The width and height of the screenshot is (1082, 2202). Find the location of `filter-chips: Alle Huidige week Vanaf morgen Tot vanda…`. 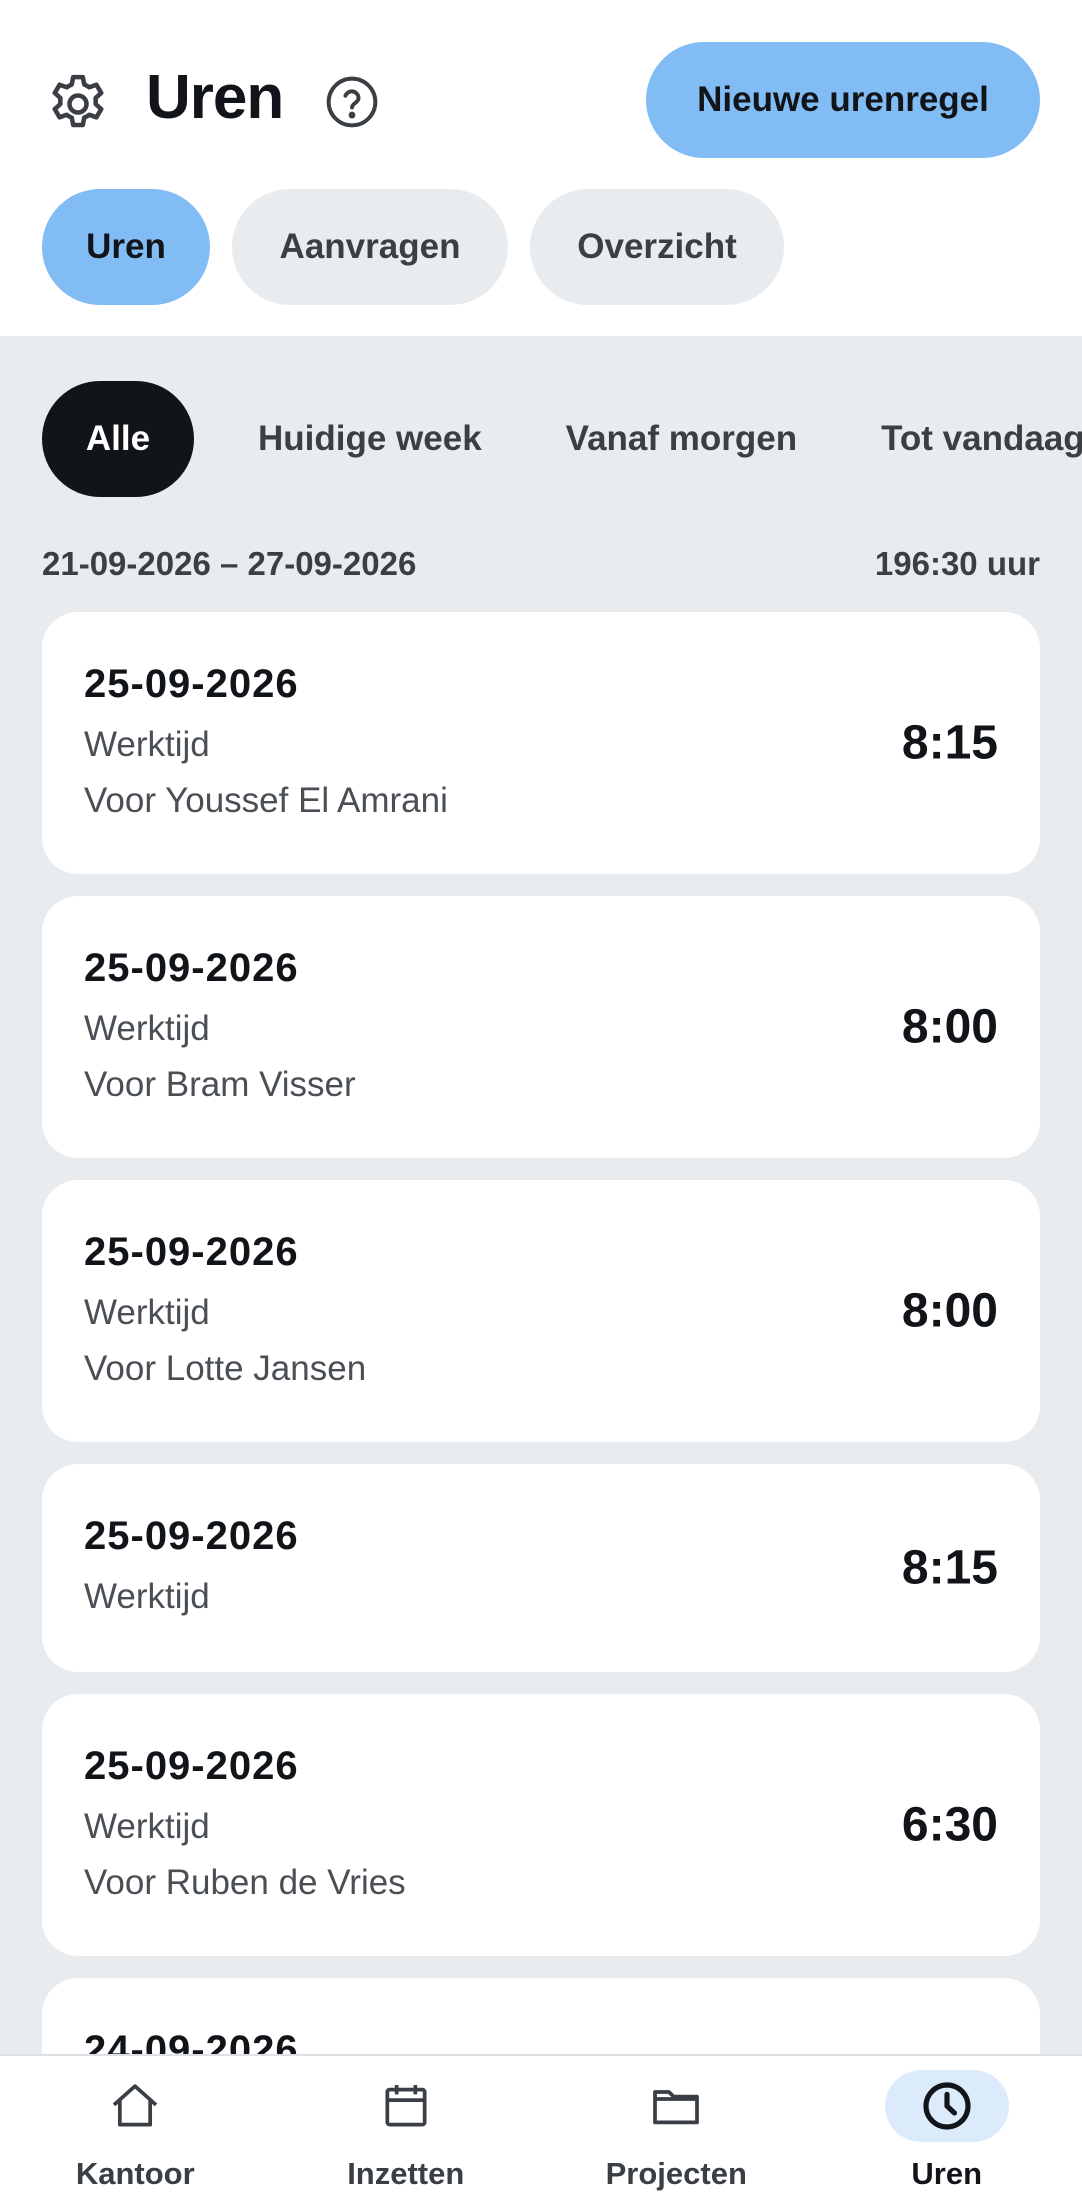

filter-chips: Alle Huidige week Vanaf morgen Tot vanda… is located at coordinates (562, 439).